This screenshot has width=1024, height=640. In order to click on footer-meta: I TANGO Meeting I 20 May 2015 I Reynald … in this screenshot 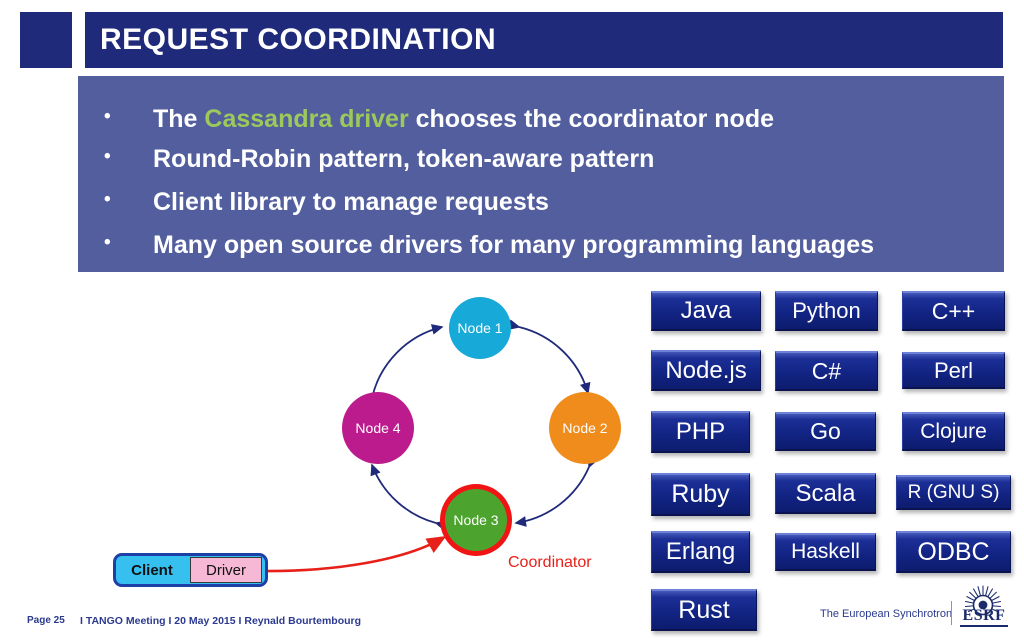, I will do `click(221, 621)`.